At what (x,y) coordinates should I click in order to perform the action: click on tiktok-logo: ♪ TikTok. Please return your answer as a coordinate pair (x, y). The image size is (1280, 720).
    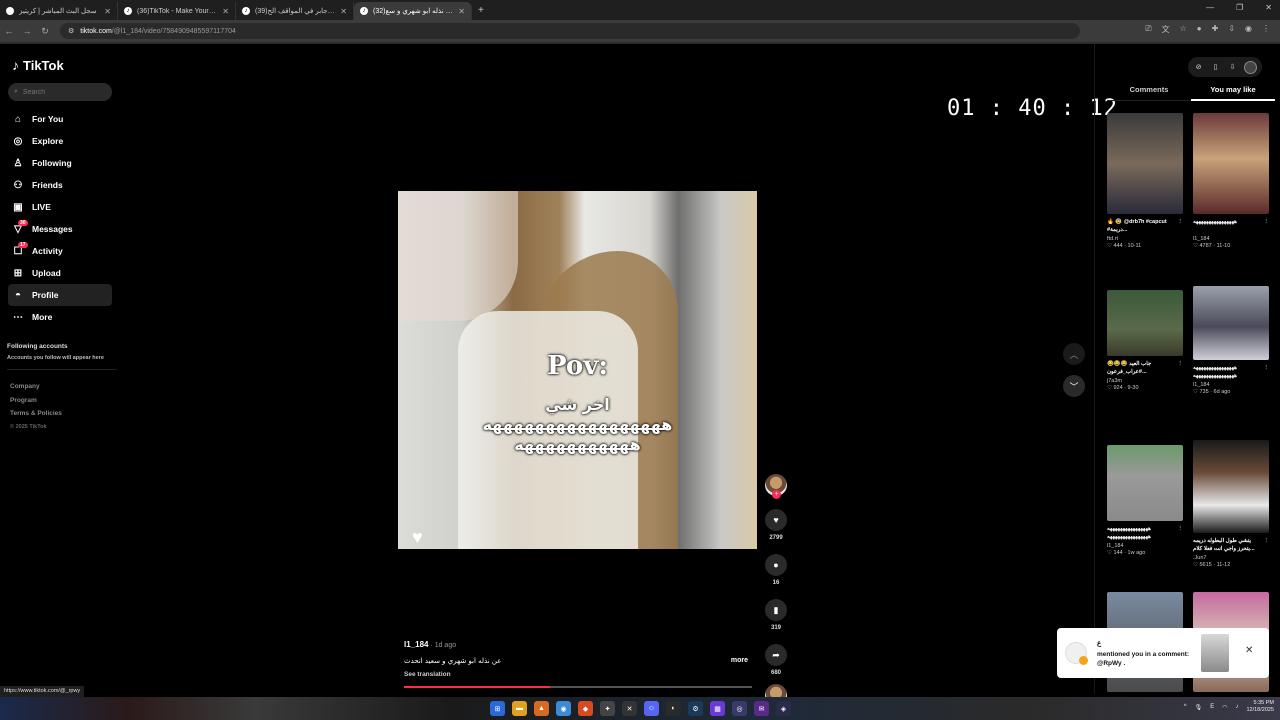
    Looking at the image, I should click on (38, 65).